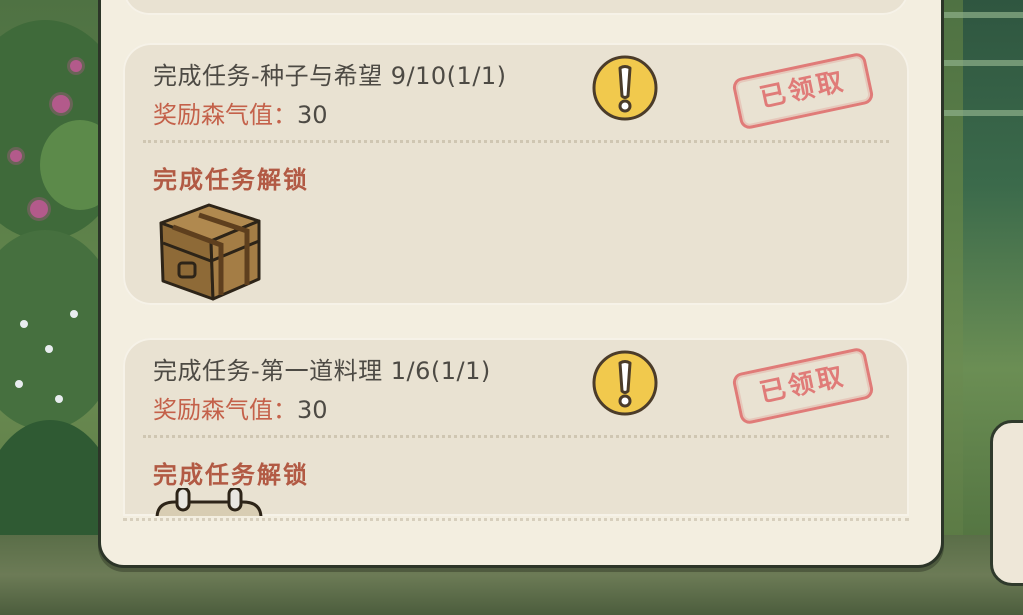  I want to click on list-bottom-divider, so click(516, 521).